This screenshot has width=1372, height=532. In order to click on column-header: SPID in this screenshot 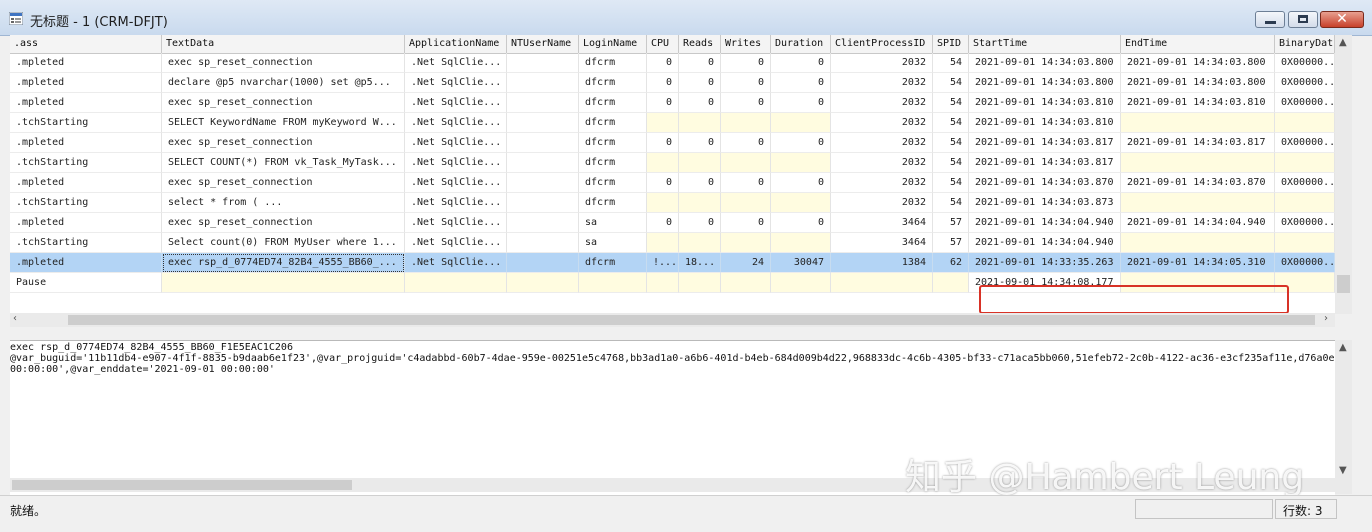, I will do `click(951, 44)`.